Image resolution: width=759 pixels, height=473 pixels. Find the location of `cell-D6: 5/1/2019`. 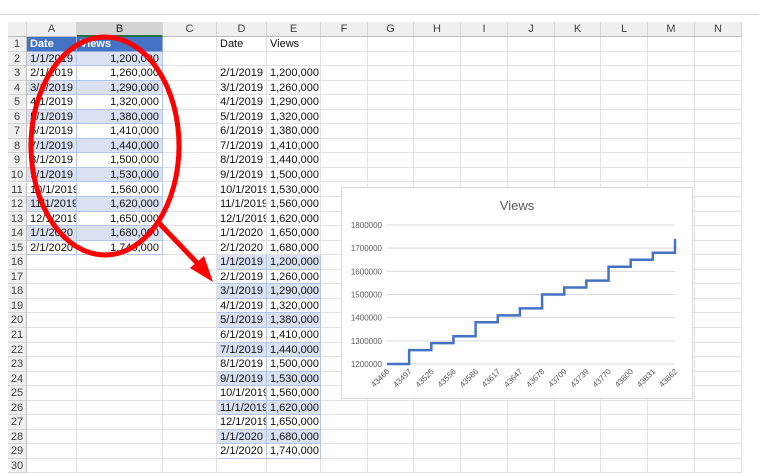

cell-D6: 5/1/2019 is located at coordinates (242, 117).